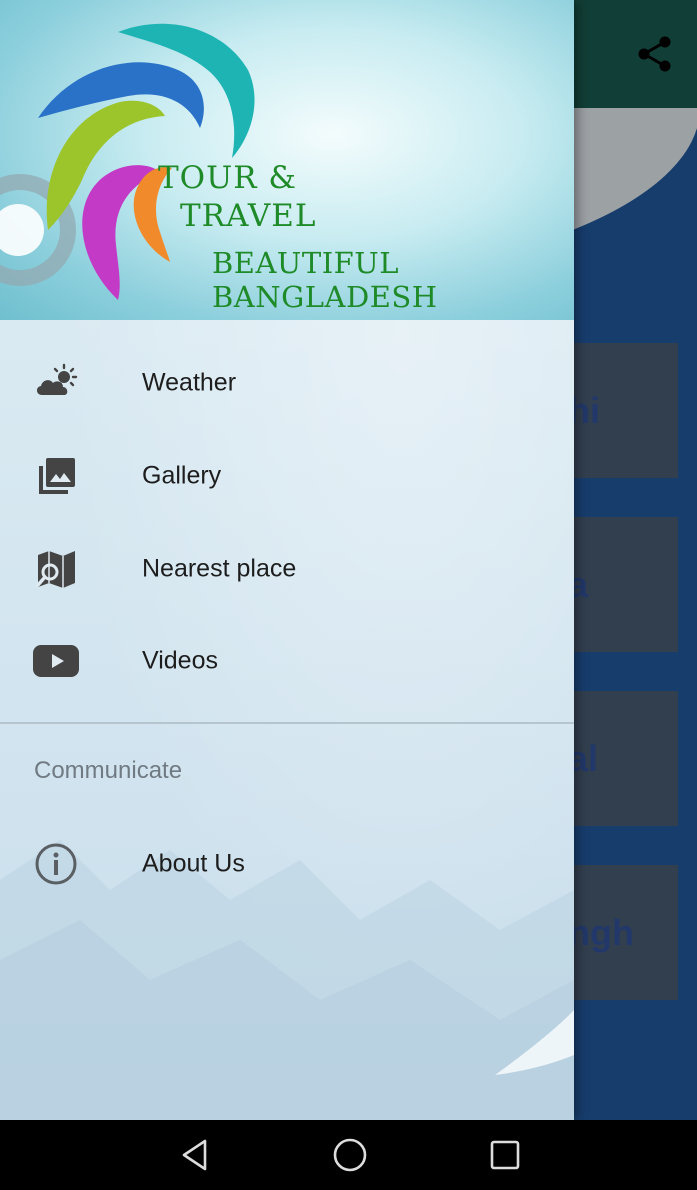 The height and width of the screenshot is (1190, 697). Describe the element at coordinates (287, 661) in the screenshot. I see `menu-item-videos: Videos` at that location.